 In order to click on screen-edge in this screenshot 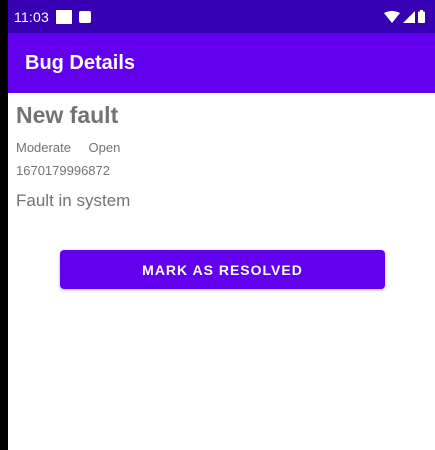, I will do `click(4, 225)`.